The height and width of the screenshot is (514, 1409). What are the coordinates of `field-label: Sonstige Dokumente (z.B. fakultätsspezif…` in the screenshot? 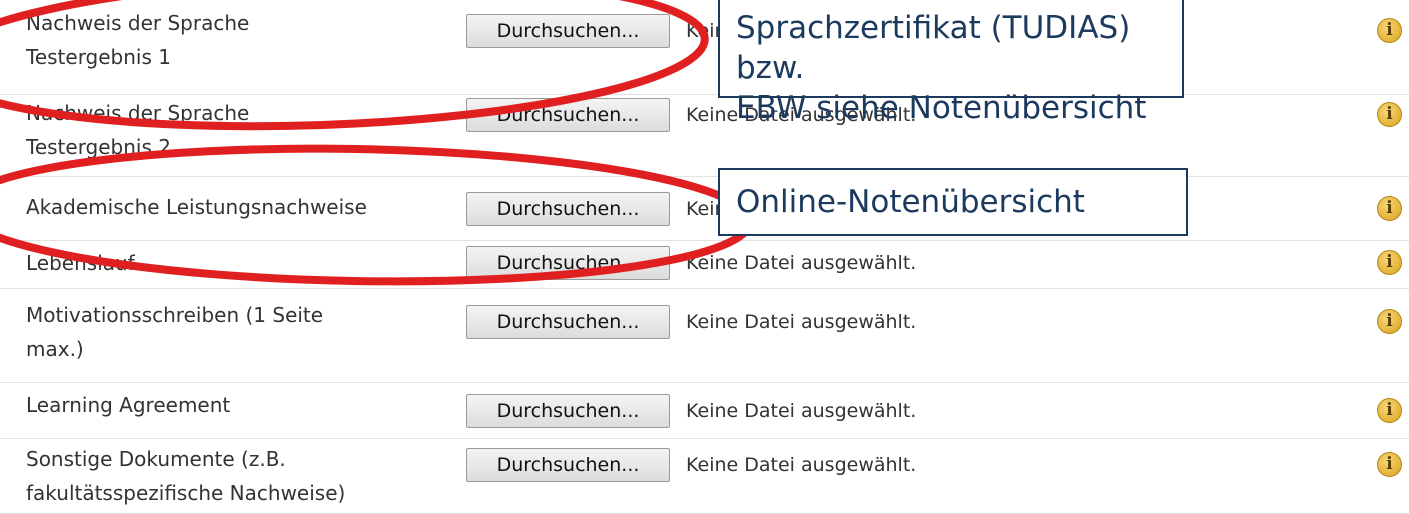 It's located at (241, 476).